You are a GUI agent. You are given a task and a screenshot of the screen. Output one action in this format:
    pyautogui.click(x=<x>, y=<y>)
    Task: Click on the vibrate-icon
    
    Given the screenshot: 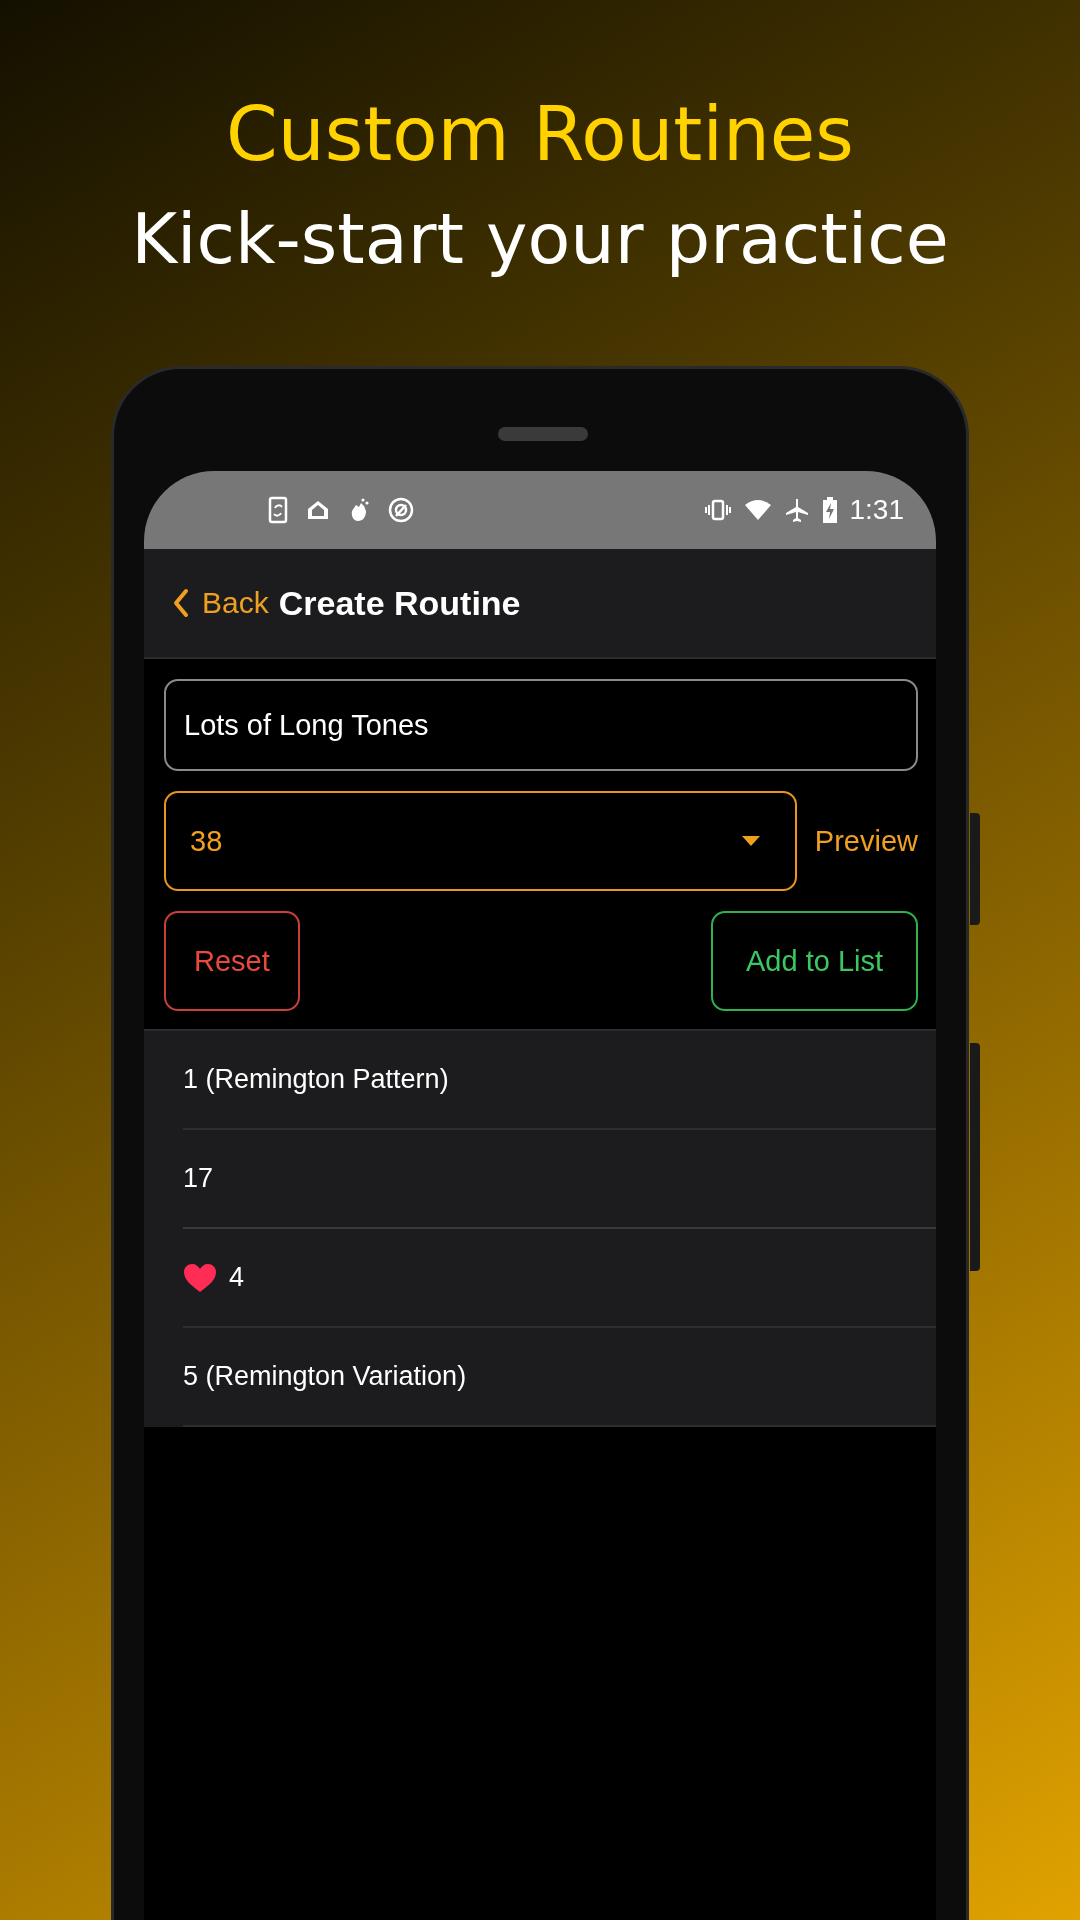 What is the action you would take?
    pyautogui.click(x=717, y=510)
    